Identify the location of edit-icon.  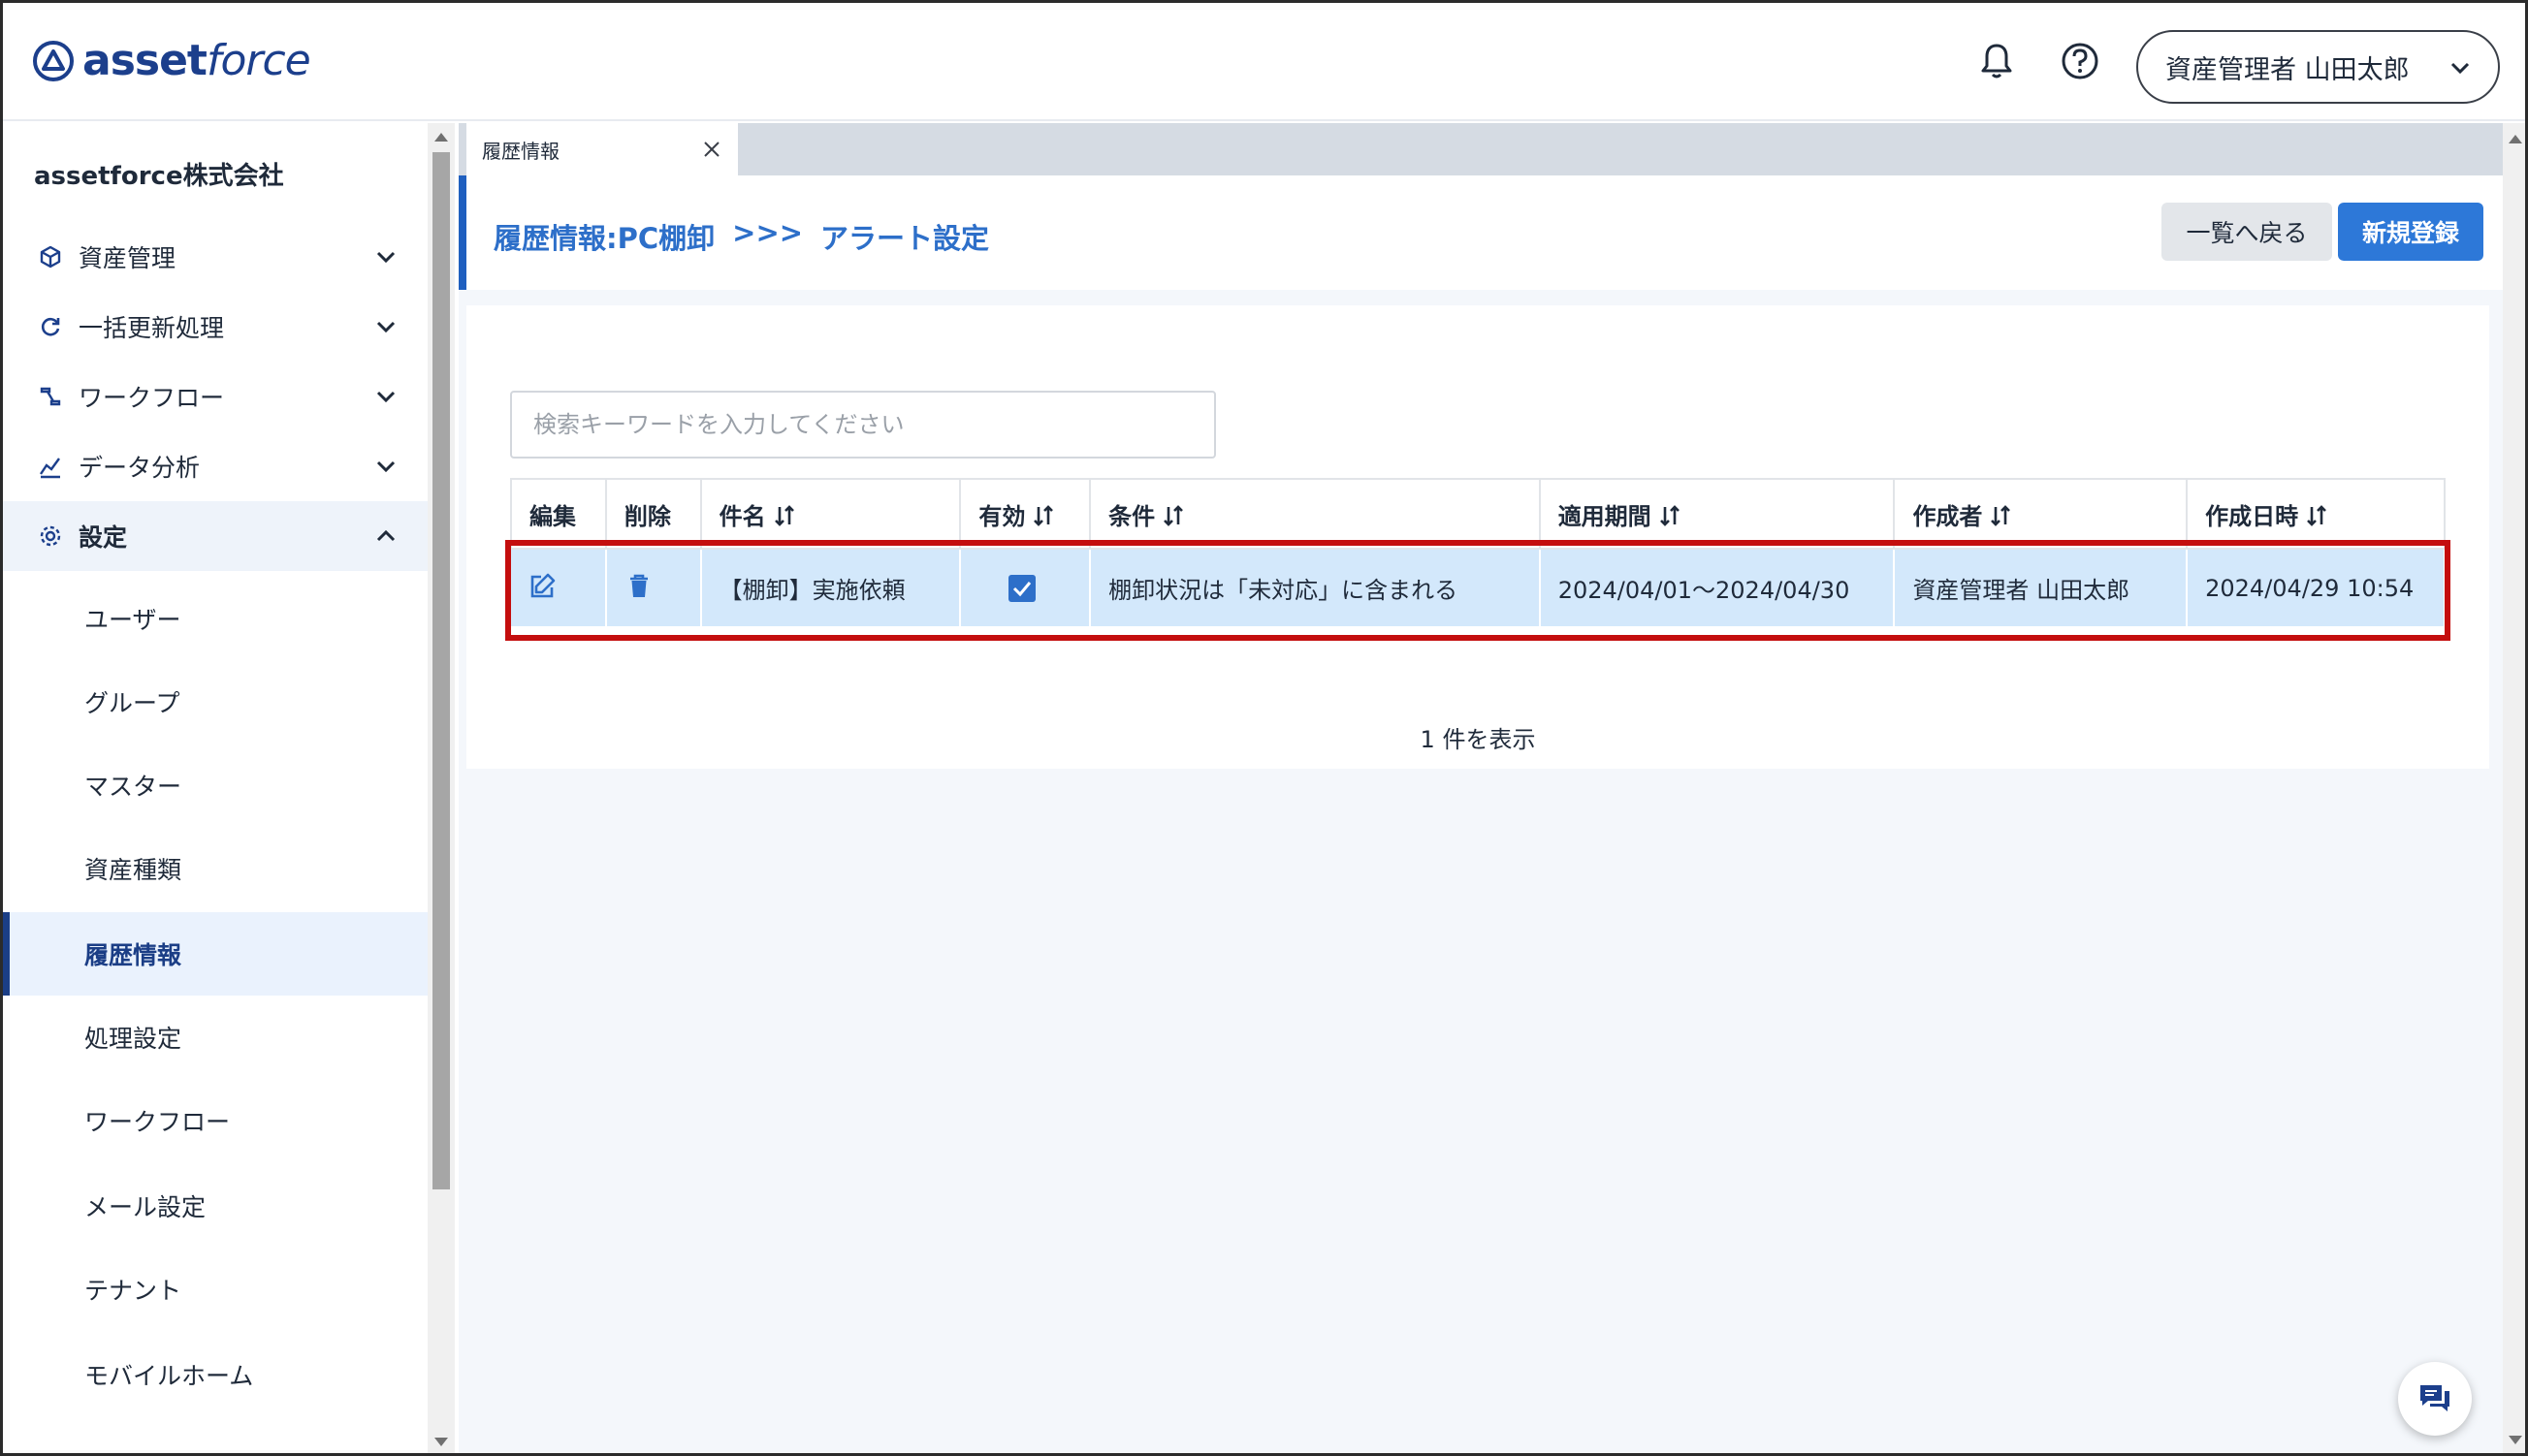
(543, 585).